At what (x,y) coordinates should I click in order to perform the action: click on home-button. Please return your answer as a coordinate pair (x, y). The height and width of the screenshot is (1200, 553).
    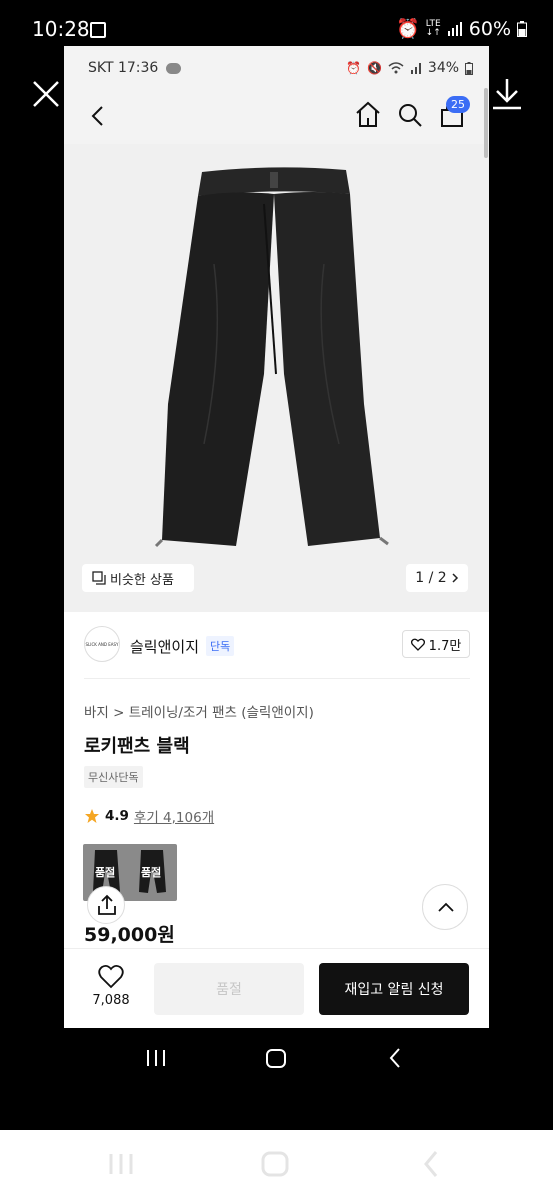
    Looking at the image, I should click on (368, 115).